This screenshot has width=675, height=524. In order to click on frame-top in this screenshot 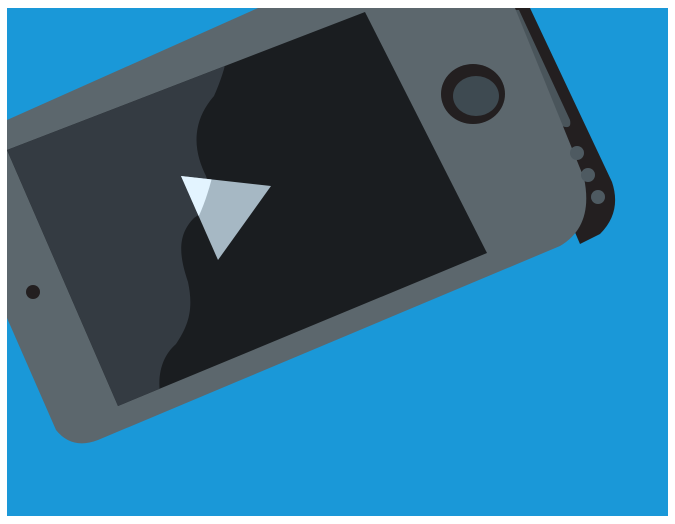, I will do `click(337, 4)`.